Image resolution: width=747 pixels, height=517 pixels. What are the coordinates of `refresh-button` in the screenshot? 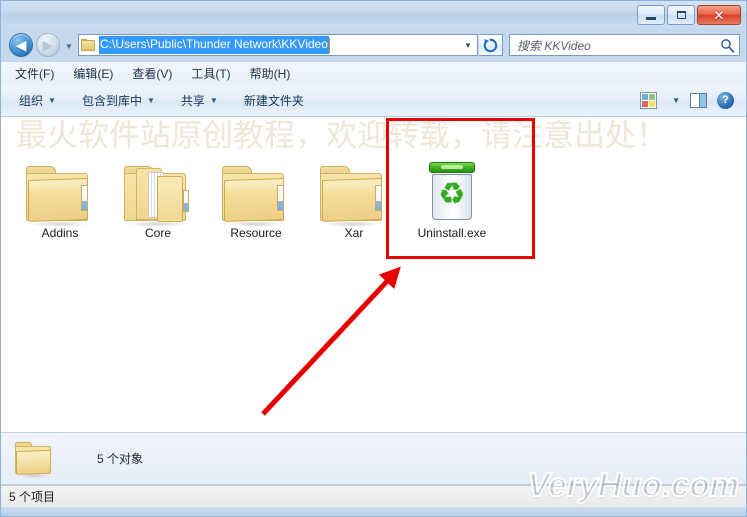 It's located at (491, 45).